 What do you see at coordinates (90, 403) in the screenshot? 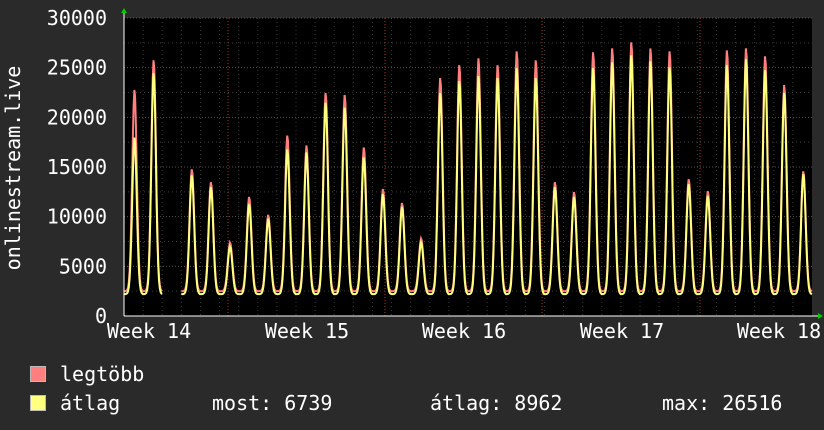
I see `legend-avg-label: átlag` at bounding box center [90, 403].